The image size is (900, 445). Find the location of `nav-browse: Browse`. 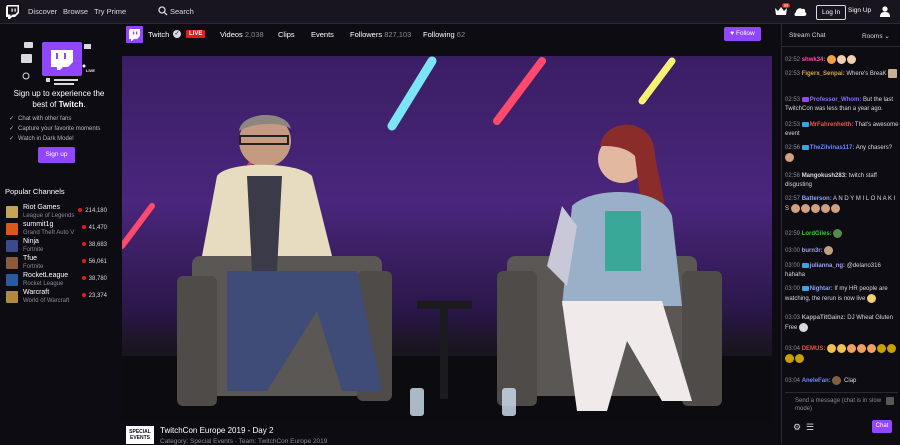

nav-browse: Browse is located at coordinates (75, 11).